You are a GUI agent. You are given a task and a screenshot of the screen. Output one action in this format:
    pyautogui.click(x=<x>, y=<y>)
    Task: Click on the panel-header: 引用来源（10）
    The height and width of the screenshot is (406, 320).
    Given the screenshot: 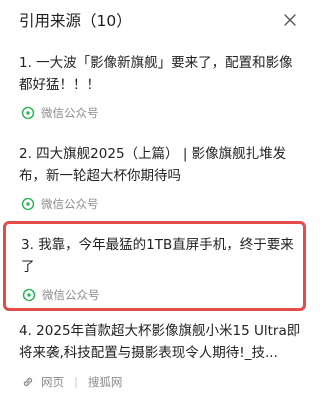 What is the action you would take?
    pyautogui.click(x=154, y=19)
    